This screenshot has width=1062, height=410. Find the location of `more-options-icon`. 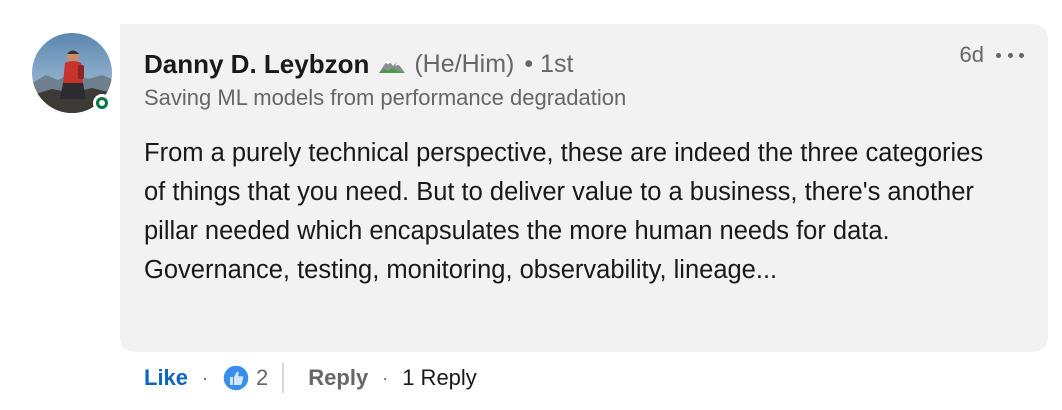

more-options-icon is located at coordinates (1010, 55).